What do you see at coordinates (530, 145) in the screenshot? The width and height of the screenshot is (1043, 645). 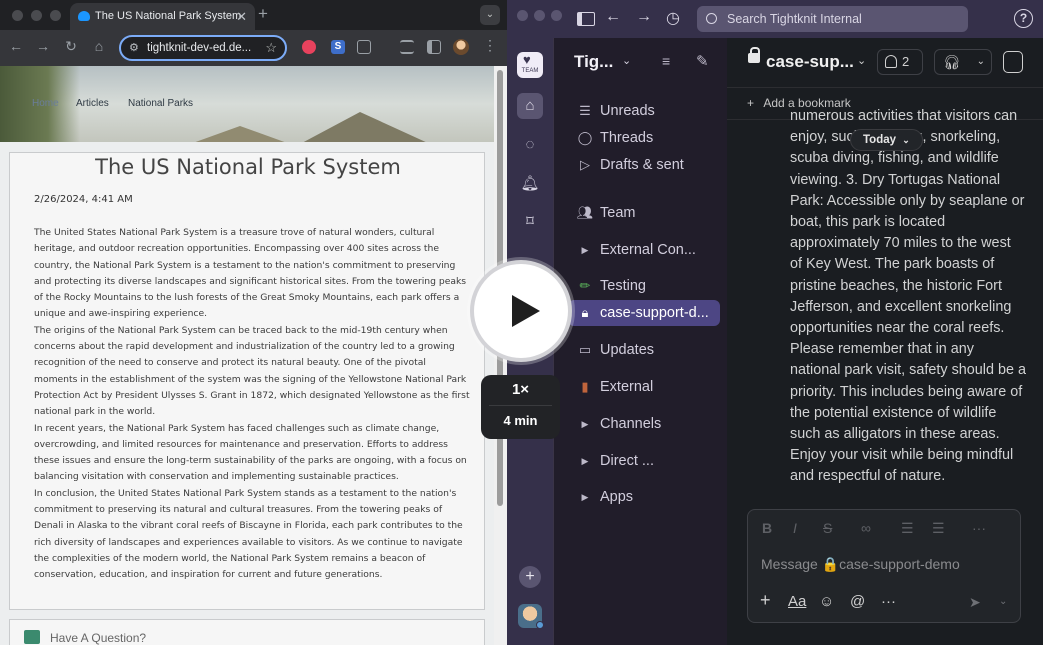 I see `dms-icon: ◌` at bounding box center [530, 145].